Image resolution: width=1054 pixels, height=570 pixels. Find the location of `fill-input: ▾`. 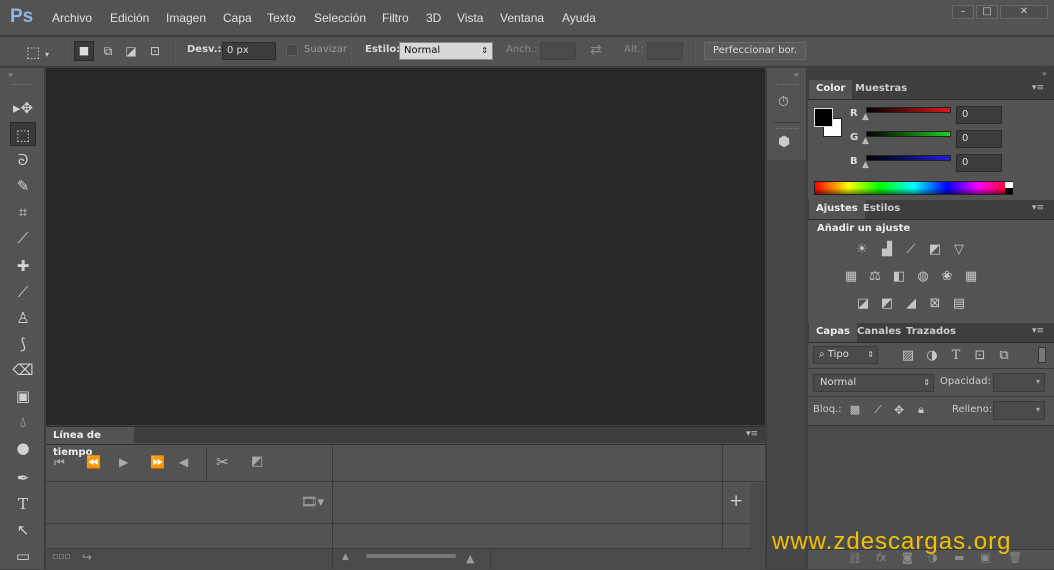

fill-input: ▾ is located at coordinates (1019, 410).